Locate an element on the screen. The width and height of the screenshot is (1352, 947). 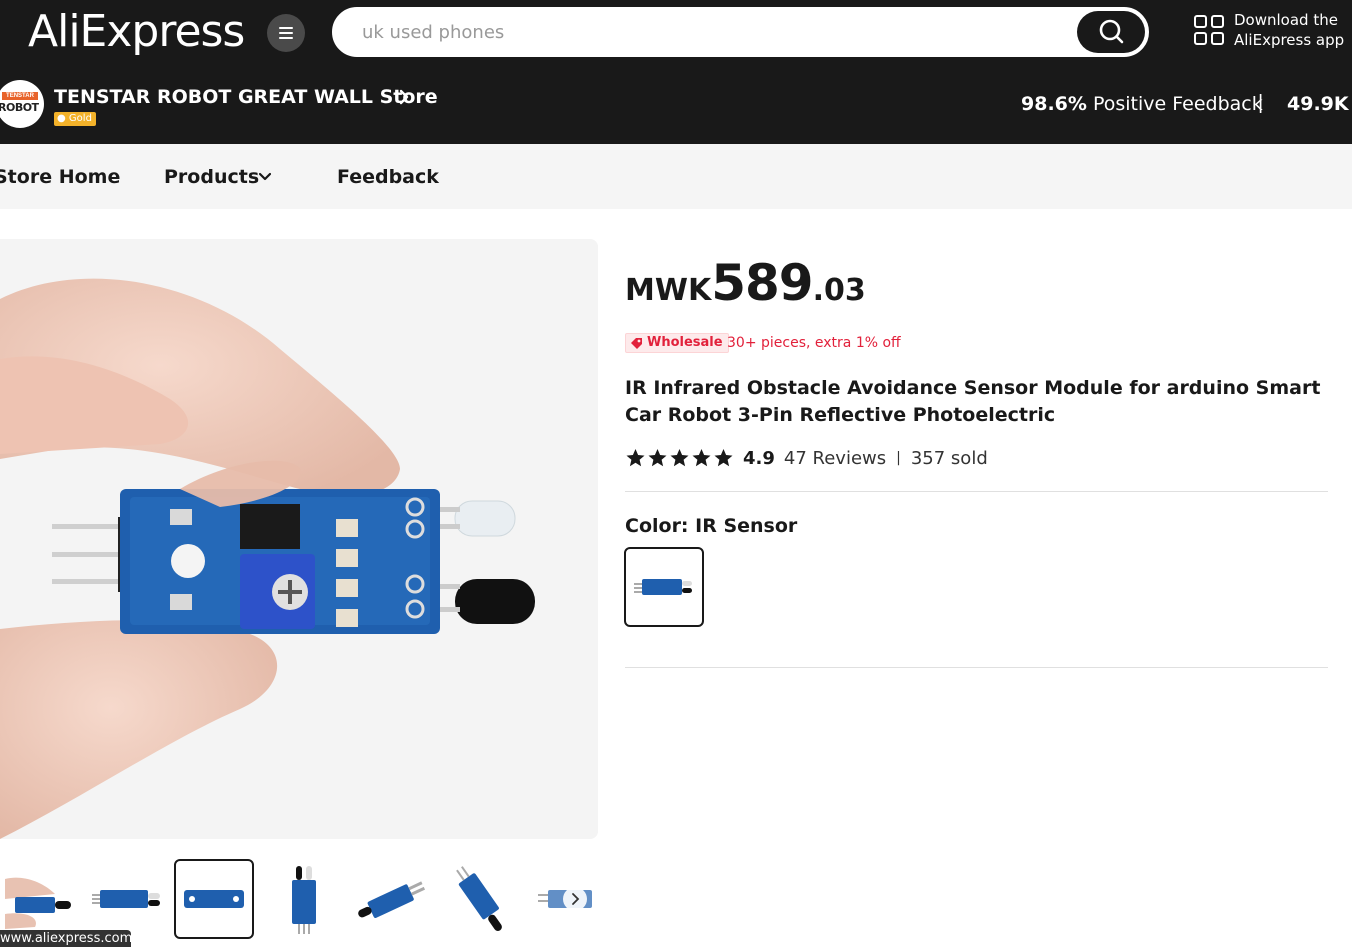
chevron-down-icon is located at coordinates (265, 176).